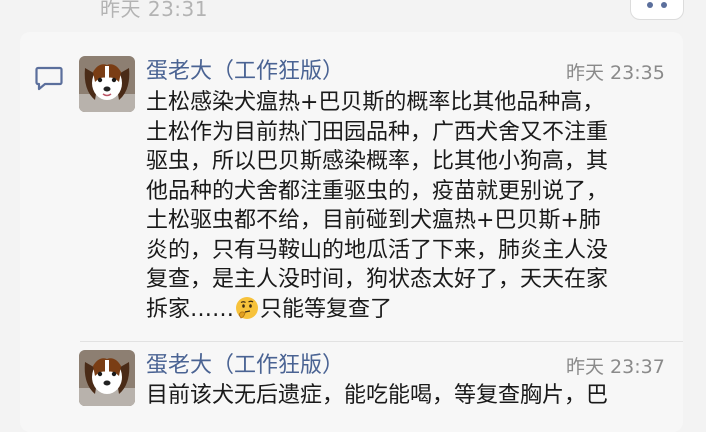  I want to click on comment-last-line: 拆家…… 只能等复查了, so click(416, 312).